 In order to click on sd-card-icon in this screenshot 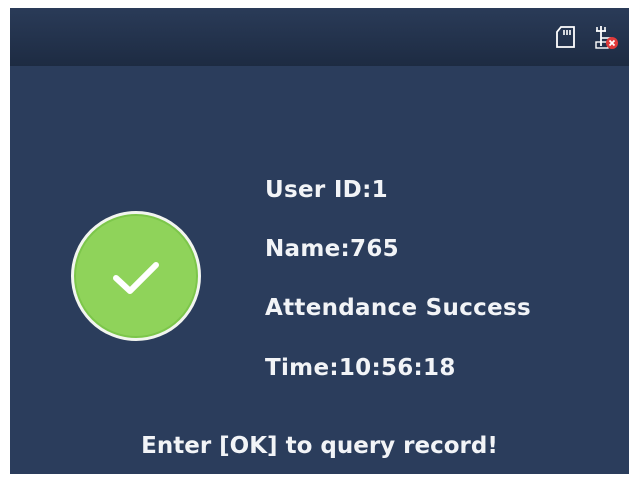, I will do `click(565, 37)`.